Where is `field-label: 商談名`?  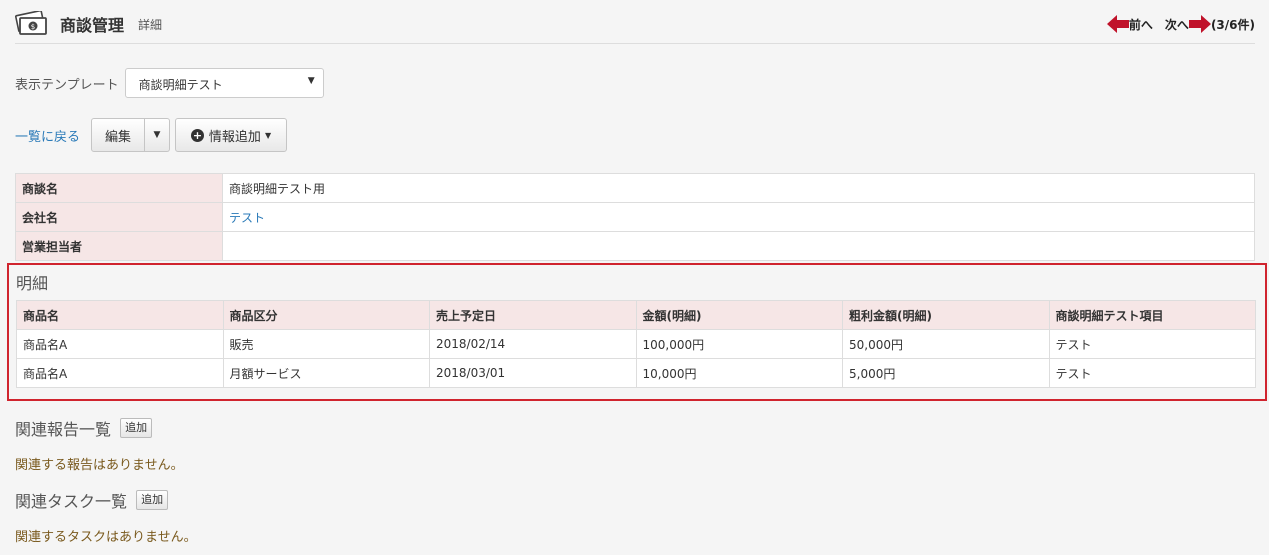 field-label: 商談名 is located at coordinates (119, 188).